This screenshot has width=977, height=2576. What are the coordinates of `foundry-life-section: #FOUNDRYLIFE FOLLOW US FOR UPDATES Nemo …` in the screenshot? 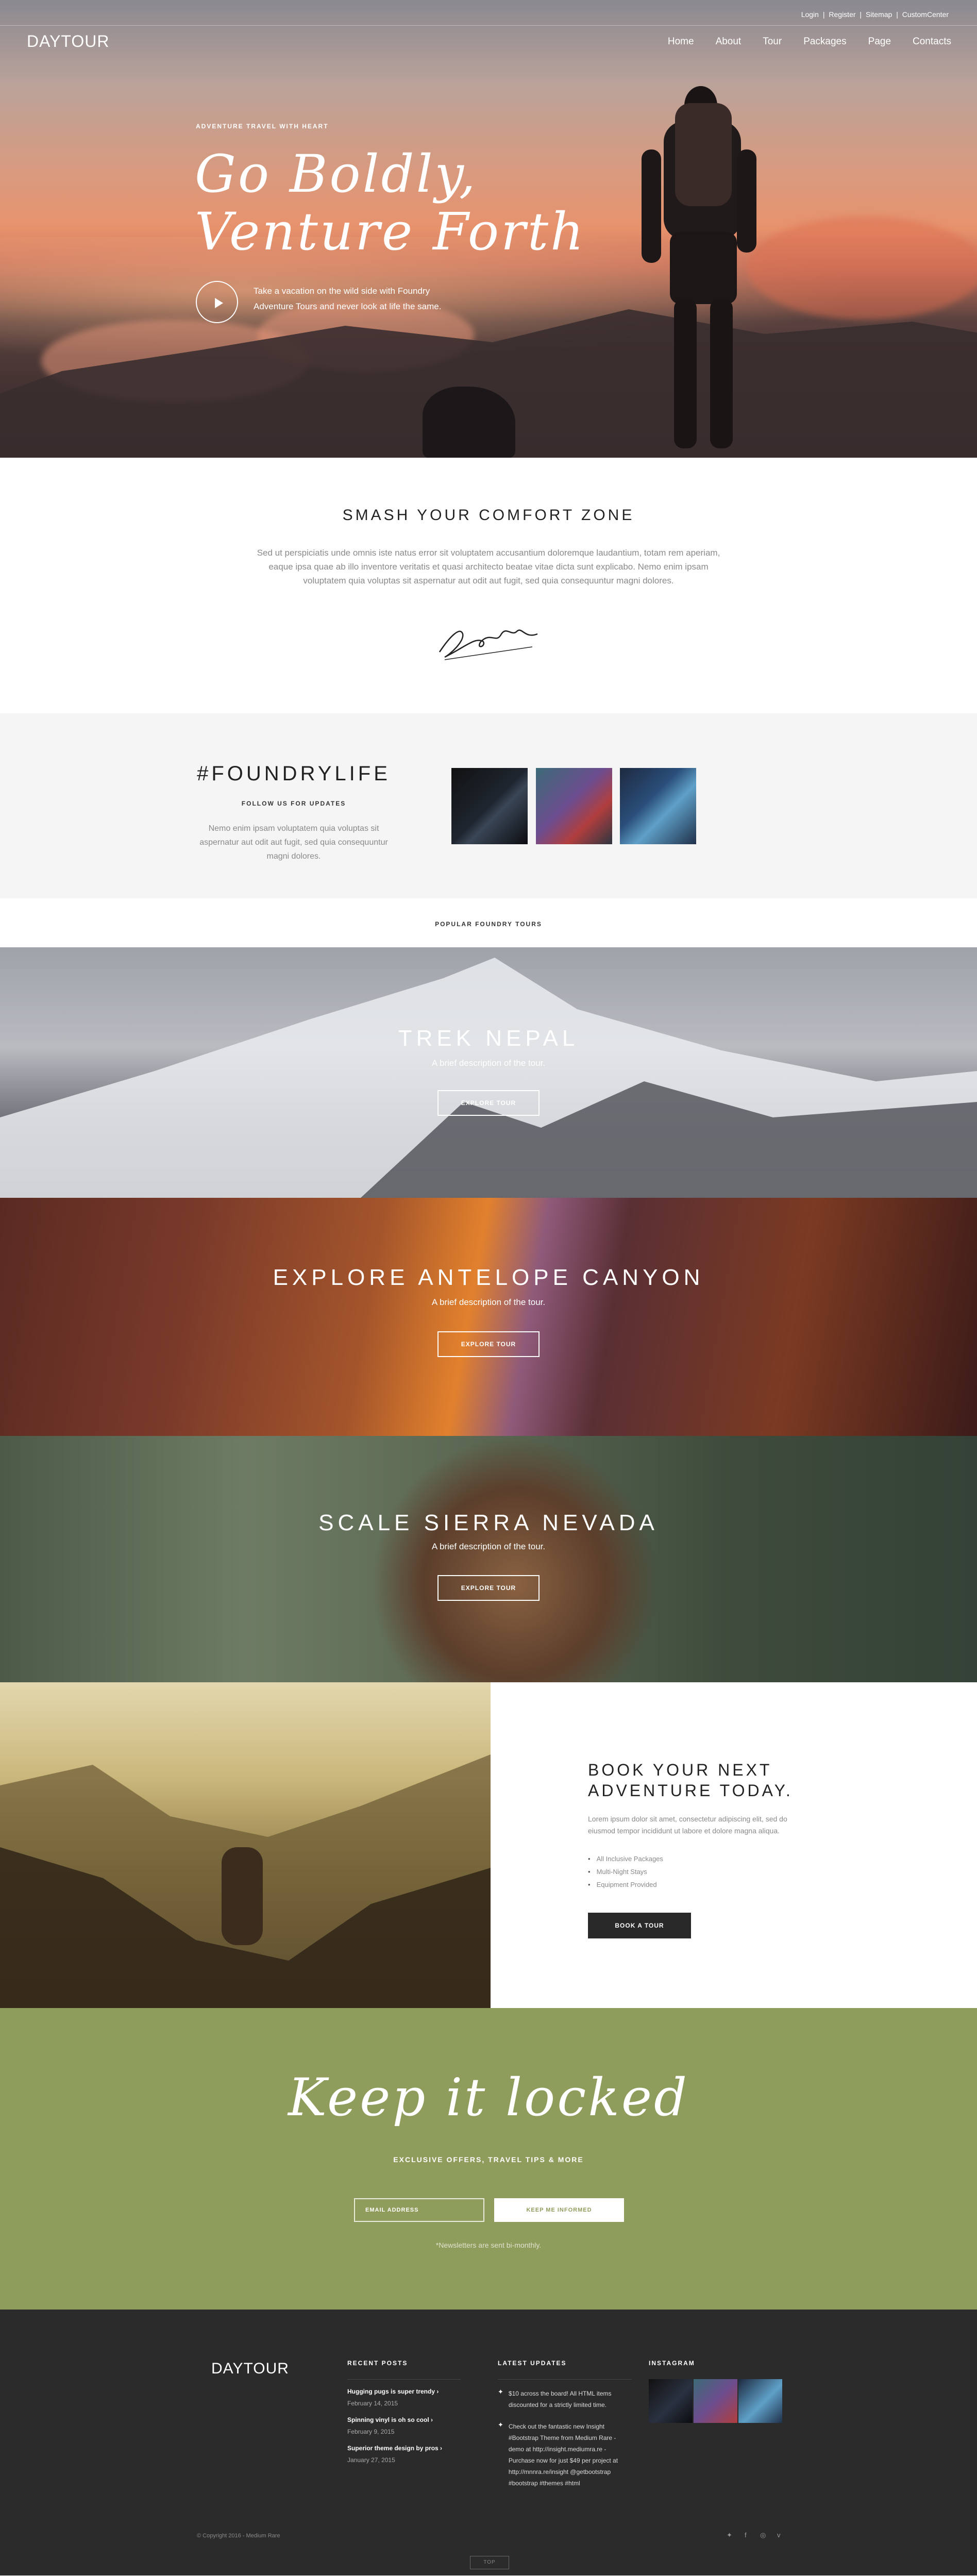 It's located at (488, 805).